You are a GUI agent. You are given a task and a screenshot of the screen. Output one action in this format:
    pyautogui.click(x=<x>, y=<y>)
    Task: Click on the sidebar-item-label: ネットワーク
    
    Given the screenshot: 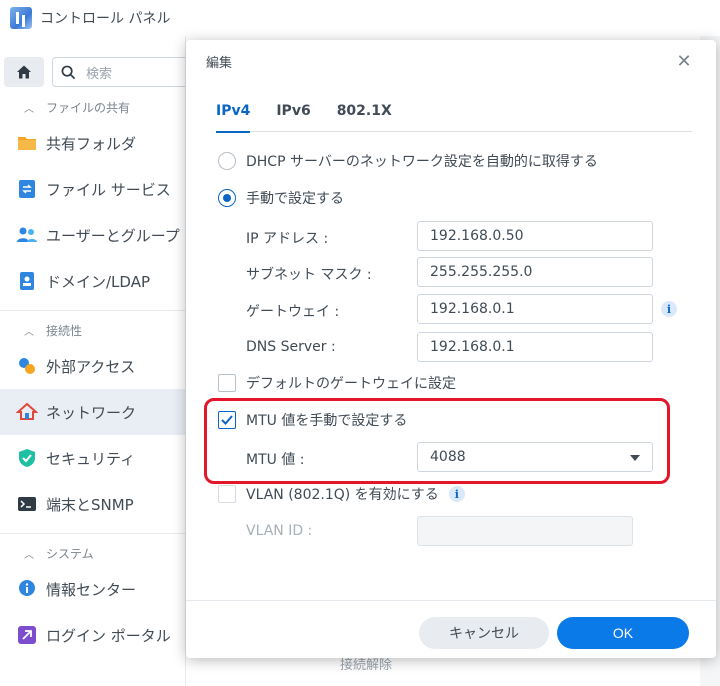 What is the action you would take?
    pyautogui.click(x=91, y=412)
    